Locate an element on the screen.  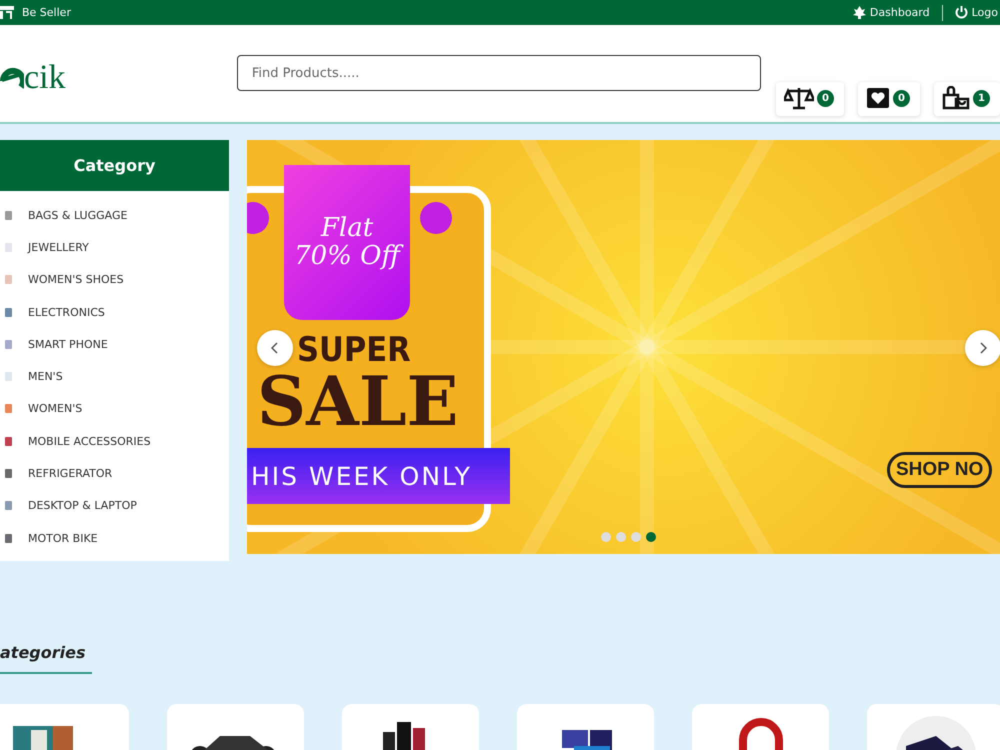
leaf-icon is located at coordinates (859, 12).